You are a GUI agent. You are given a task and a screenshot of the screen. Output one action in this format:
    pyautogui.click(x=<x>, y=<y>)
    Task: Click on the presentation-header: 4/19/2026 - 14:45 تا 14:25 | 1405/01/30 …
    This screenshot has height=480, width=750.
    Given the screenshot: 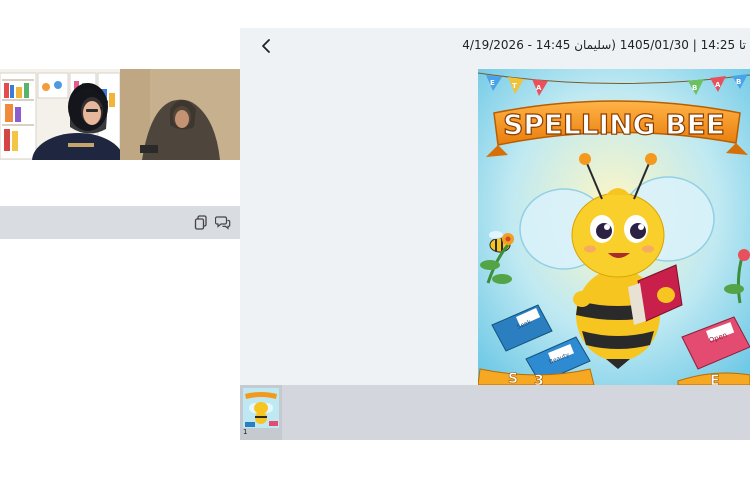 What is the action you would take?
    pyautogui.click(x=495, y=46)
    